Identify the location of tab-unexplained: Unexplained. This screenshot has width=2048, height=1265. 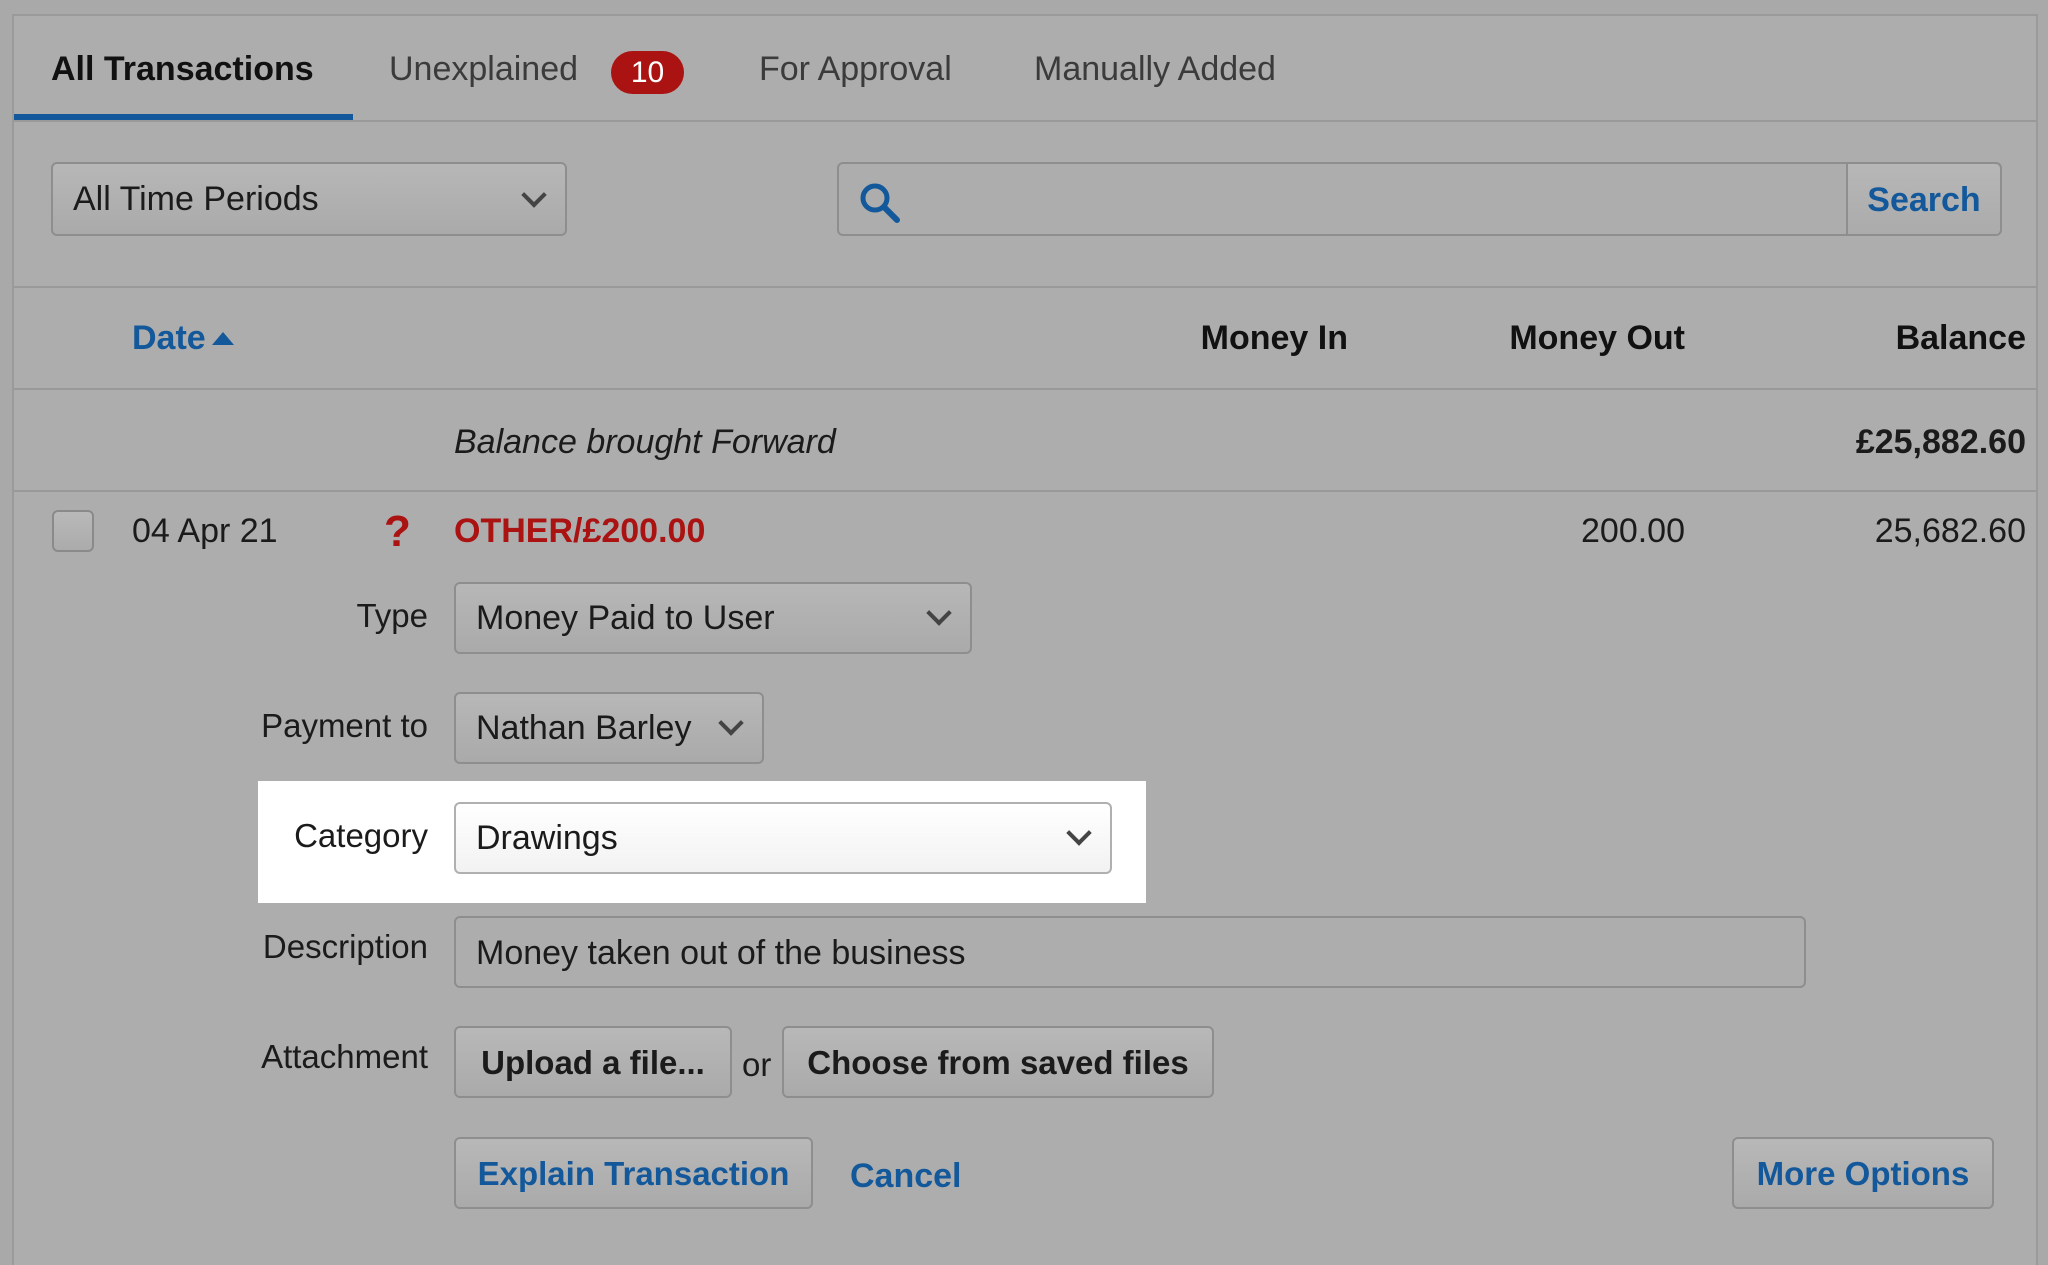
(483, 68).